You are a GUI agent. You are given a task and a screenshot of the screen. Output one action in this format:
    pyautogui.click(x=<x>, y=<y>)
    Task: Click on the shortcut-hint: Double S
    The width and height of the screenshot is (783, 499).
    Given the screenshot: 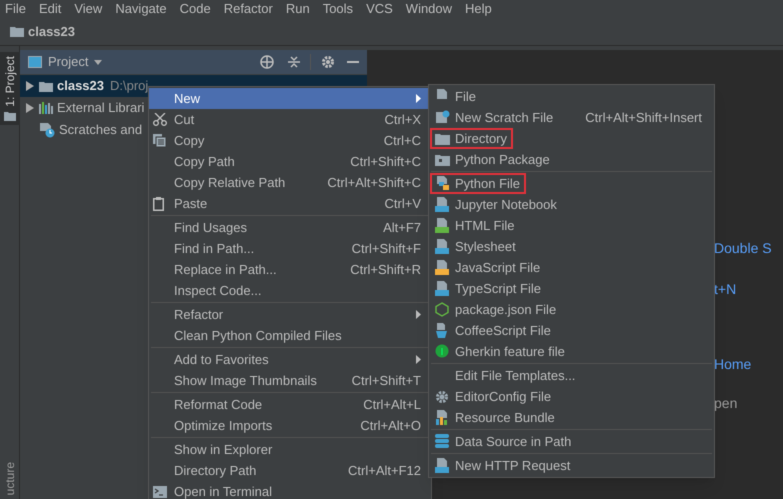 What is the action you would take?
    pyautogui.click(x=743, y=248)
    